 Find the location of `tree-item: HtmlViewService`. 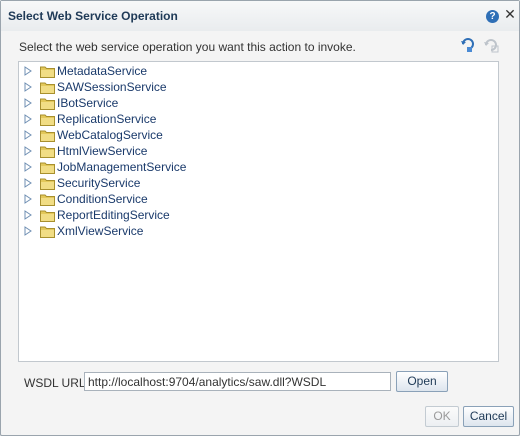

tree-item: HtmlViewService is located at coordinates (85, 151).